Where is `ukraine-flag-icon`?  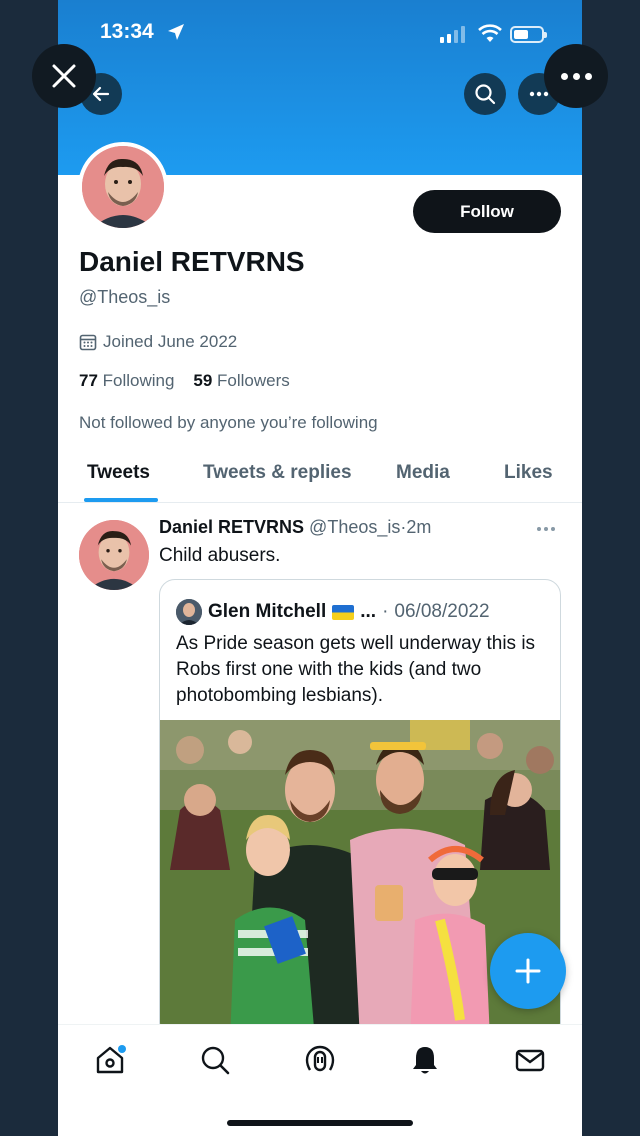
ukraine-flag-icon is located at coordinates (343, 612).